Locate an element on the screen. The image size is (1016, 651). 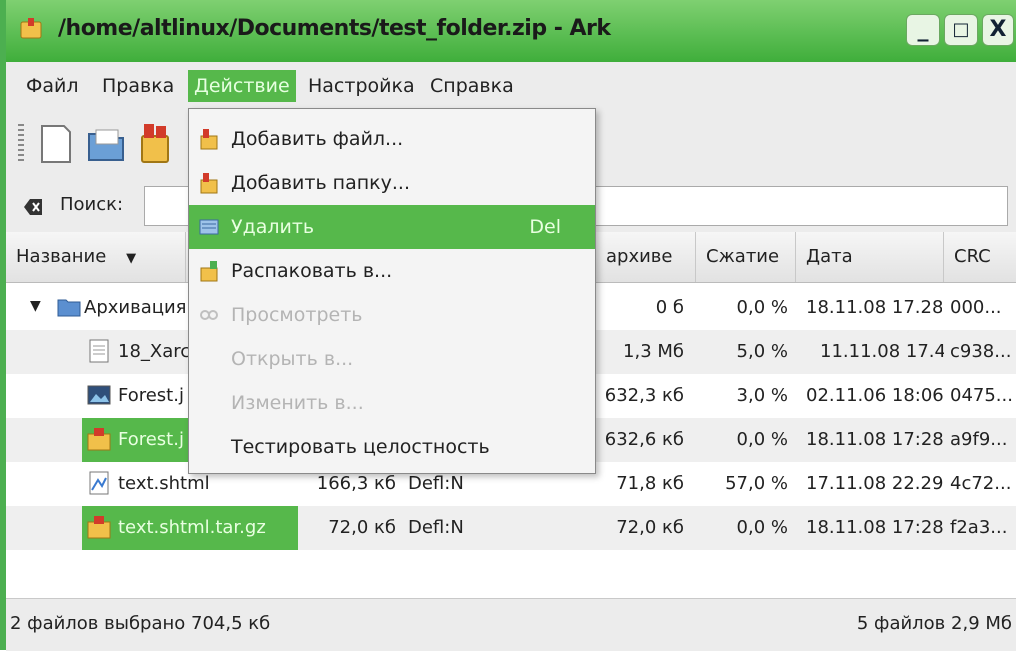
archive-status: 5 файлов 2,9 Мб is located at coordinates (934, 623).